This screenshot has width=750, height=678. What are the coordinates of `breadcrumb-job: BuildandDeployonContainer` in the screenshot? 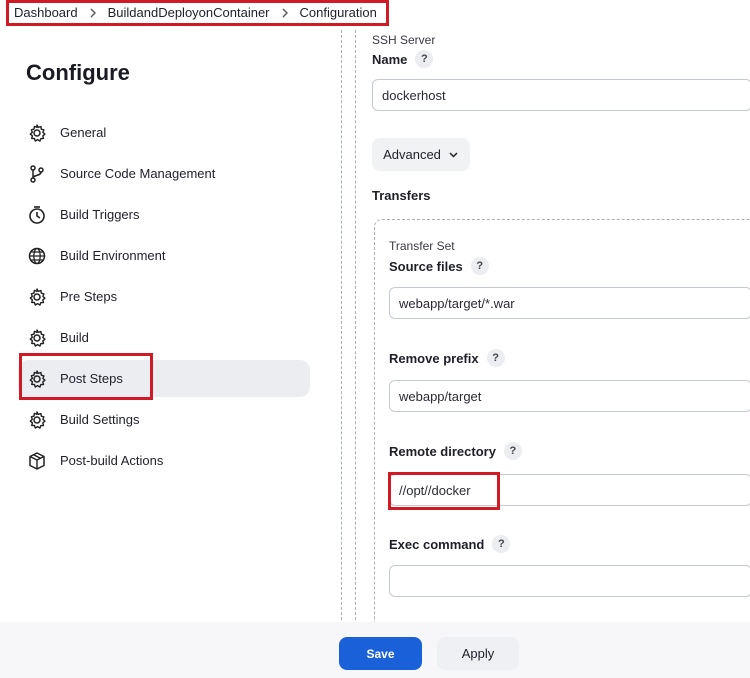 It's located at (189, 12).